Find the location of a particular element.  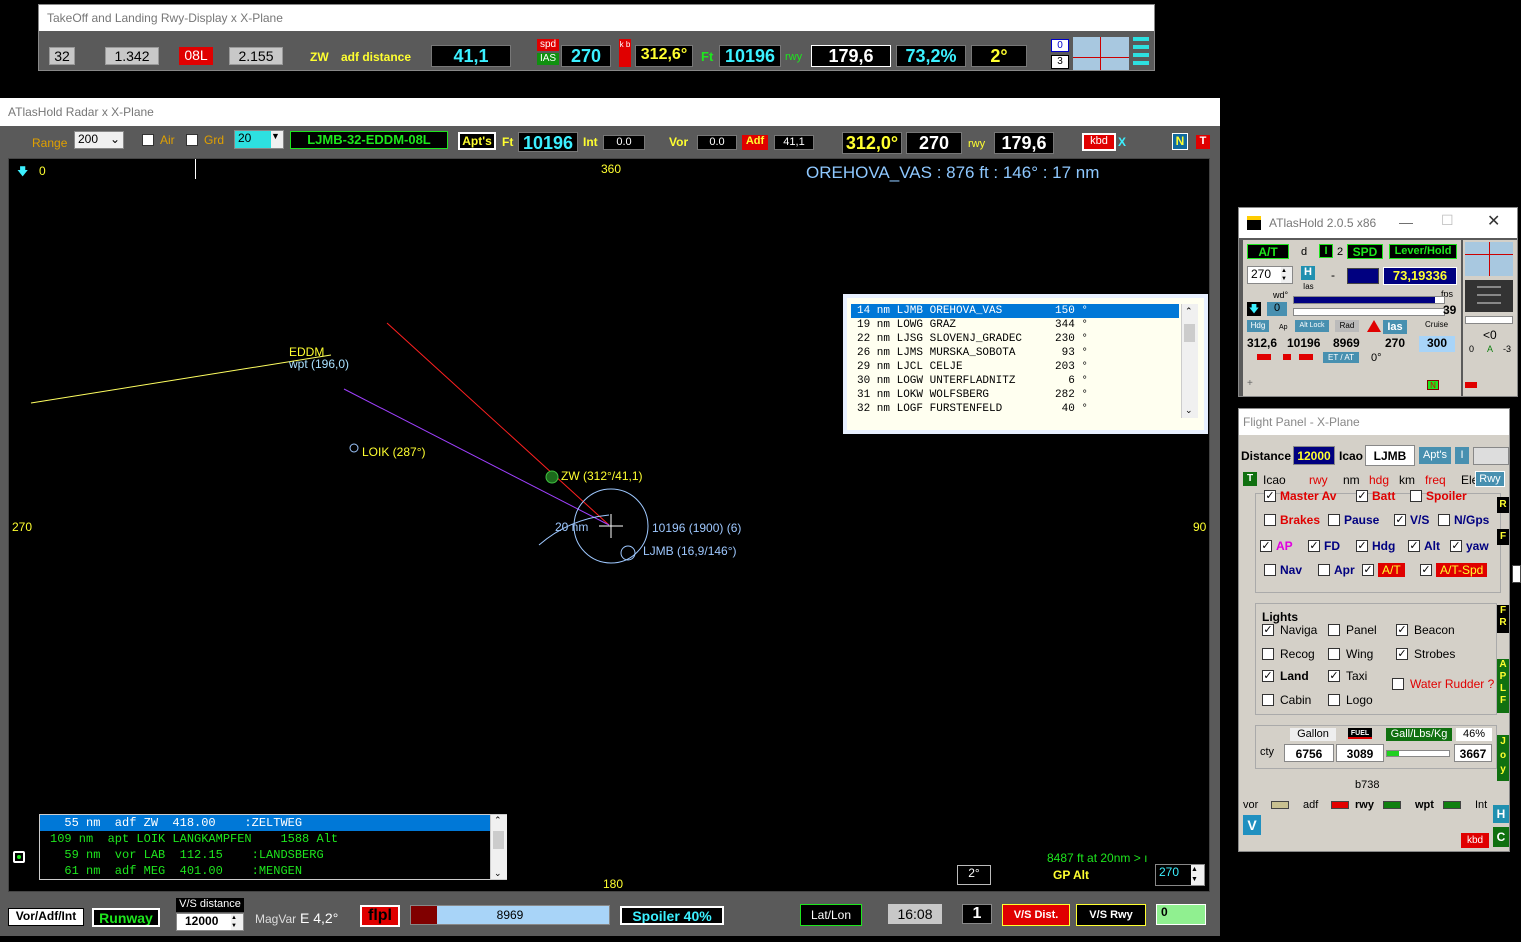

flpl-button: flpl is located at coordinates (380, 916).